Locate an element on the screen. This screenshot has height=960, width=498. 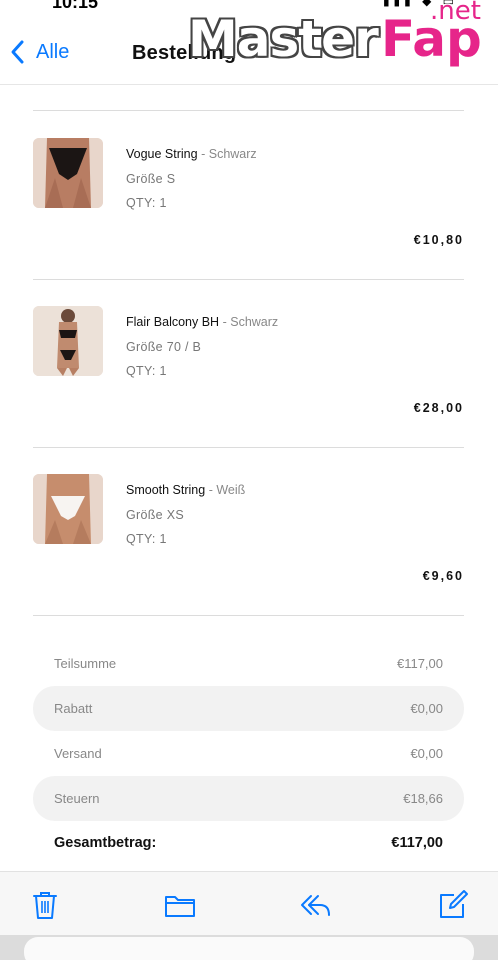
bottom-toolbar is located at coordinates (249, 905).